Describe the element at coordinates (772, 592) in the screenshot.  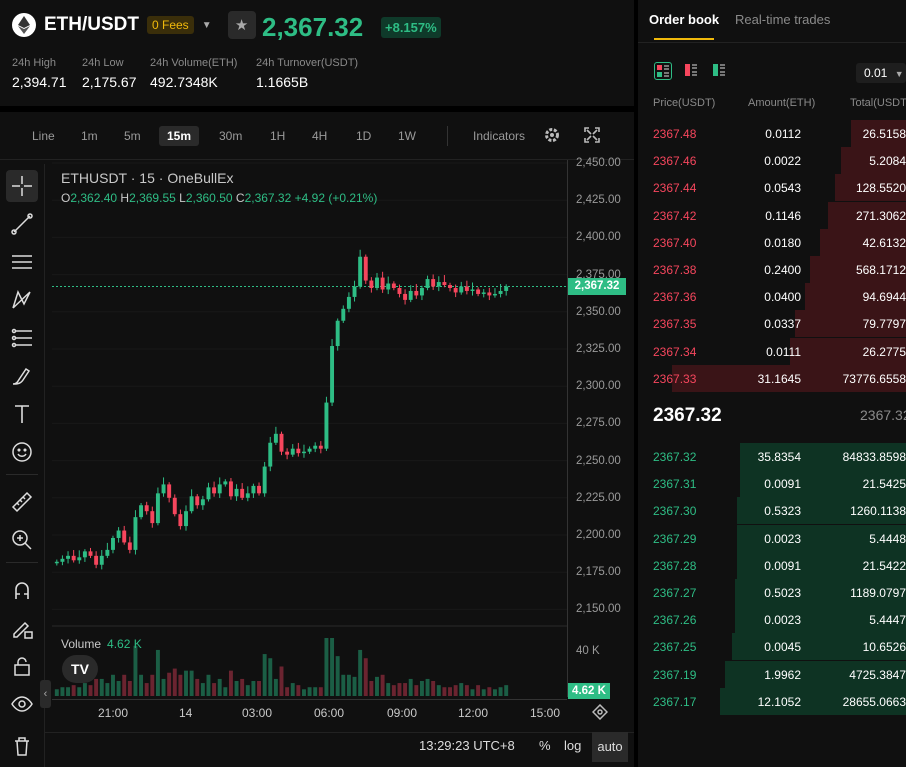
I see `bid-row: 2367.27 0.5023 1189.0797` at that location.